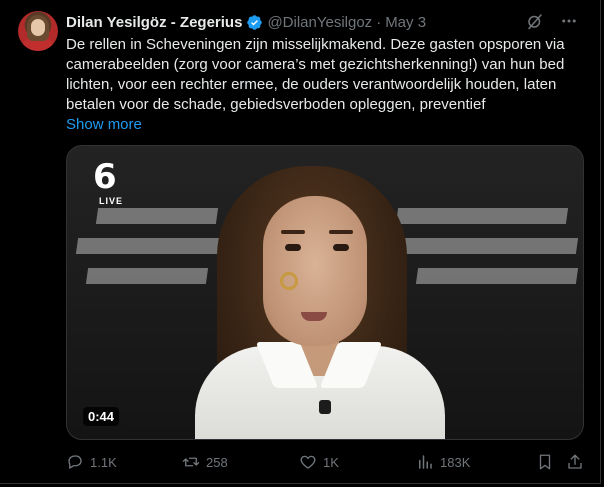 This screenshot has width=604, height=487. What do you see at coordinates (308, 462) in the screenshot?
I see `like-icon` at bounding box center [308, 462].